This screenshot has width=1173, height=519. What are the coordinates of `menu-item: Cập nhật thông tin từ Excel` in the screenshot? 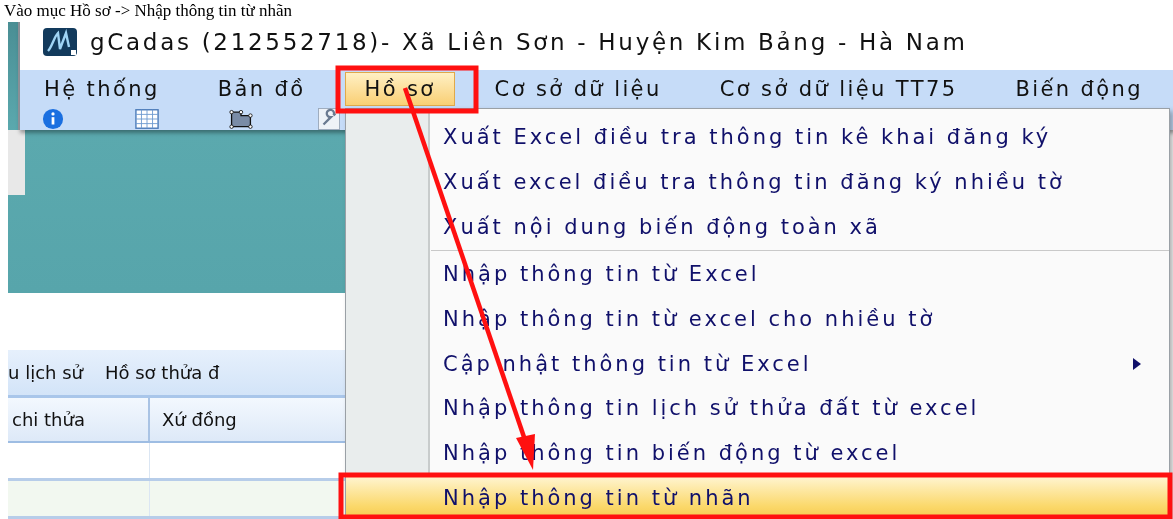 It's located at (757, 364).